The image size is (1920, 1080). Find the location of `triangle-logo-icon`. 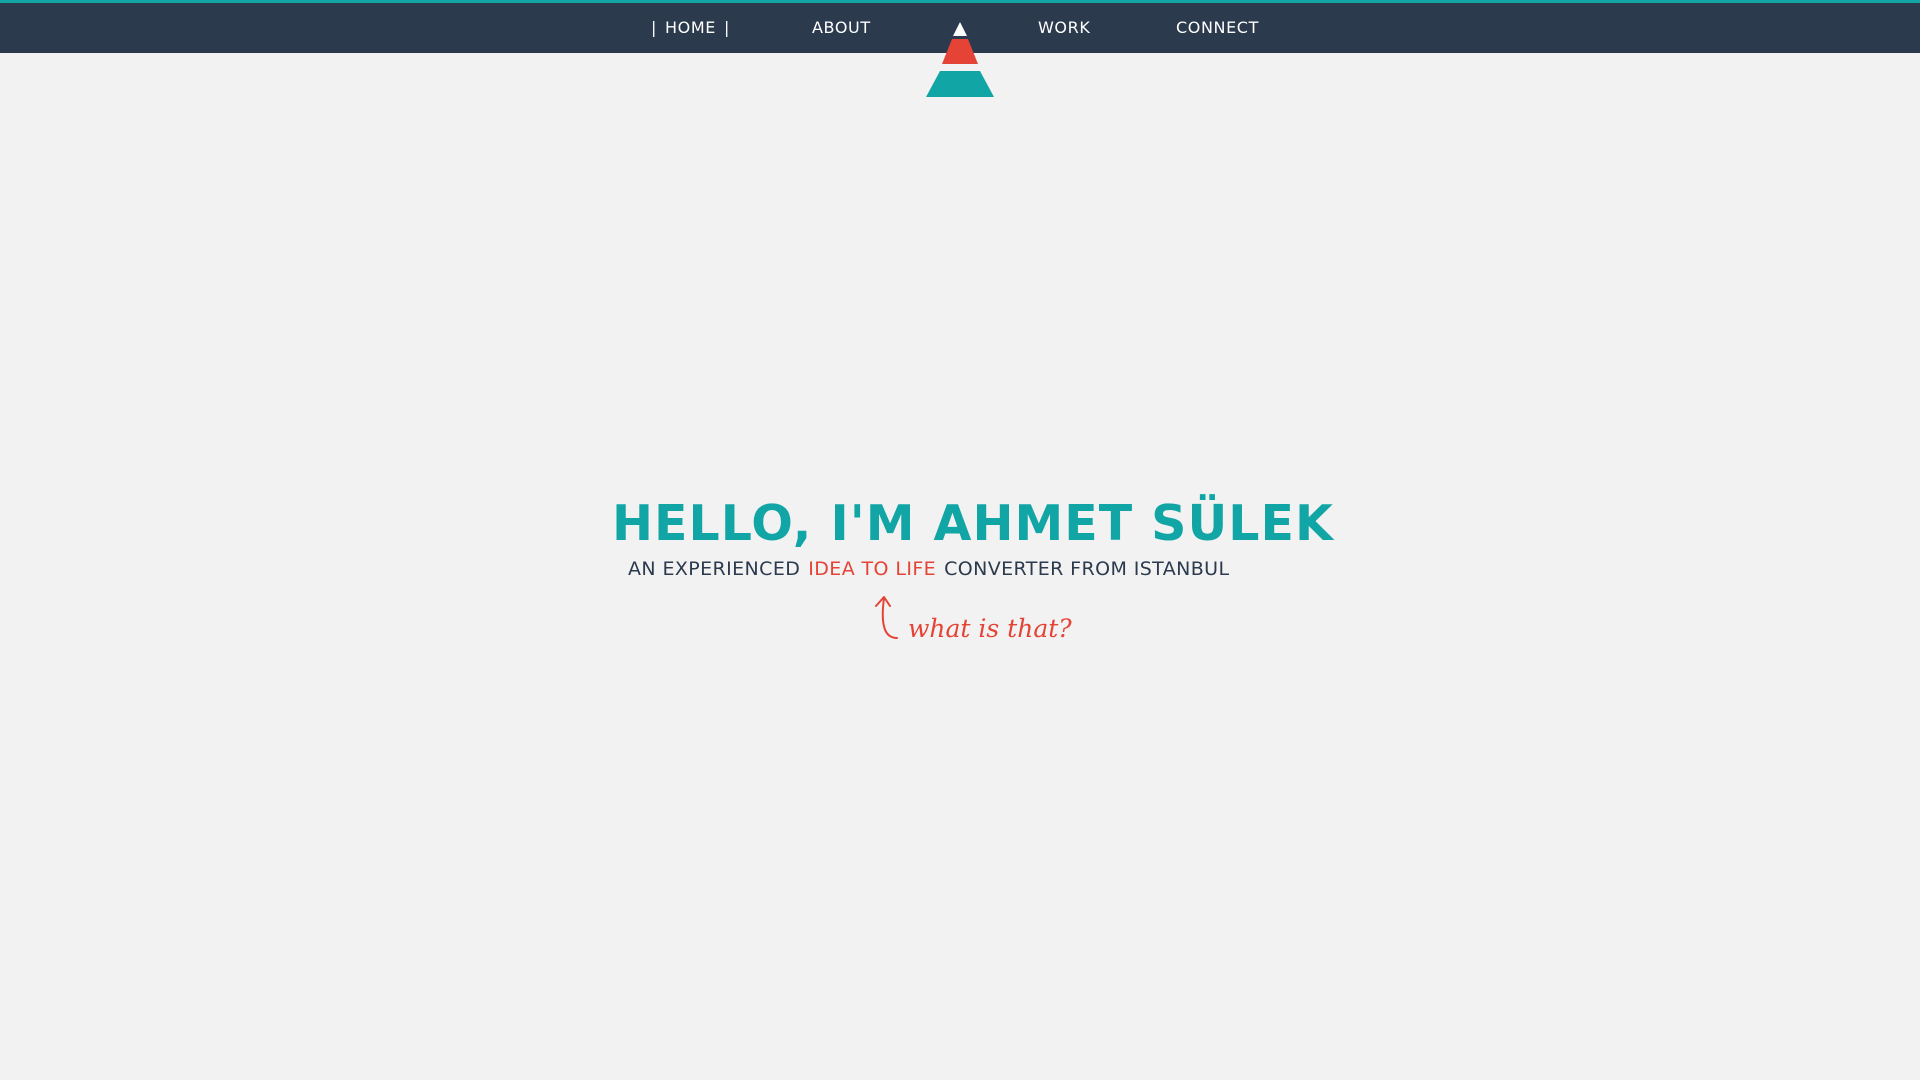

triangle-logo-icon is located at coordinates (960, 60).